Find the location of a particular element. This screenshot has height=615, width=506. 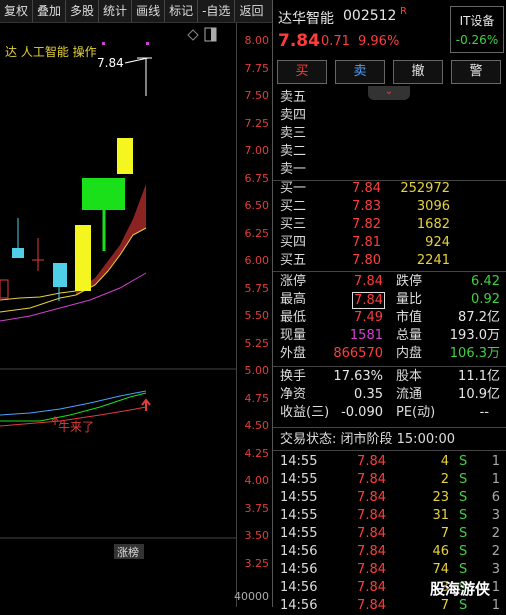

stat-label: 最高 is located at coordinates (293, 299).